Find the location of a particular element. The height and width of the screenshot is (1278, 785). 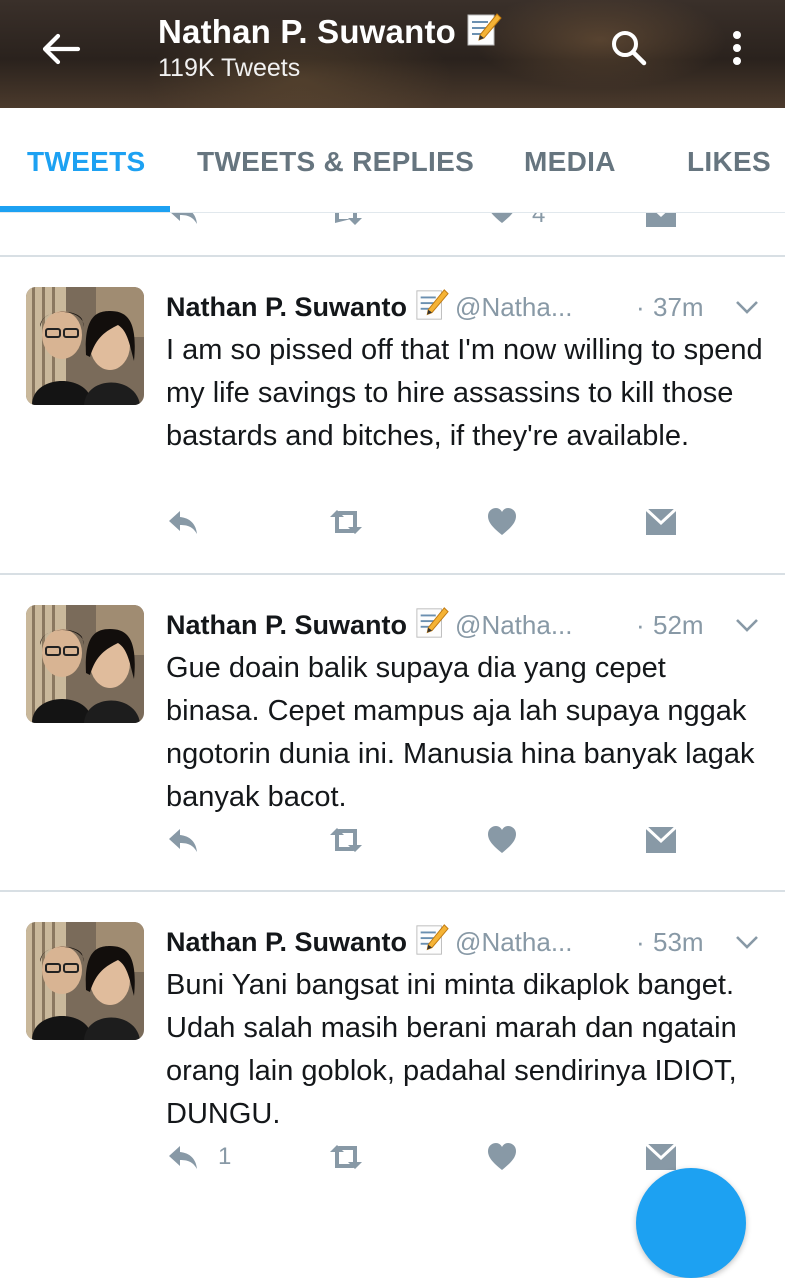

back-arrow-icon is located at coordinates (61, 49).